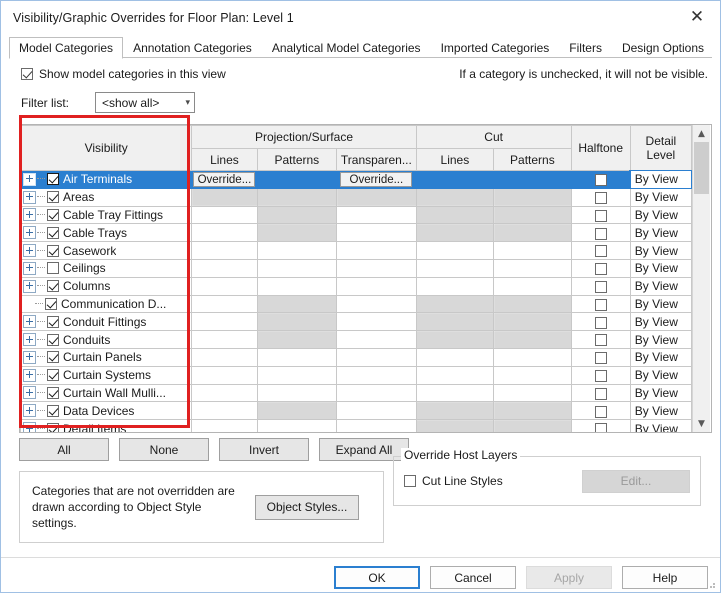 The image size is (721, 593). I want to click on table-row: Communication D... By View, so click(356, 304).